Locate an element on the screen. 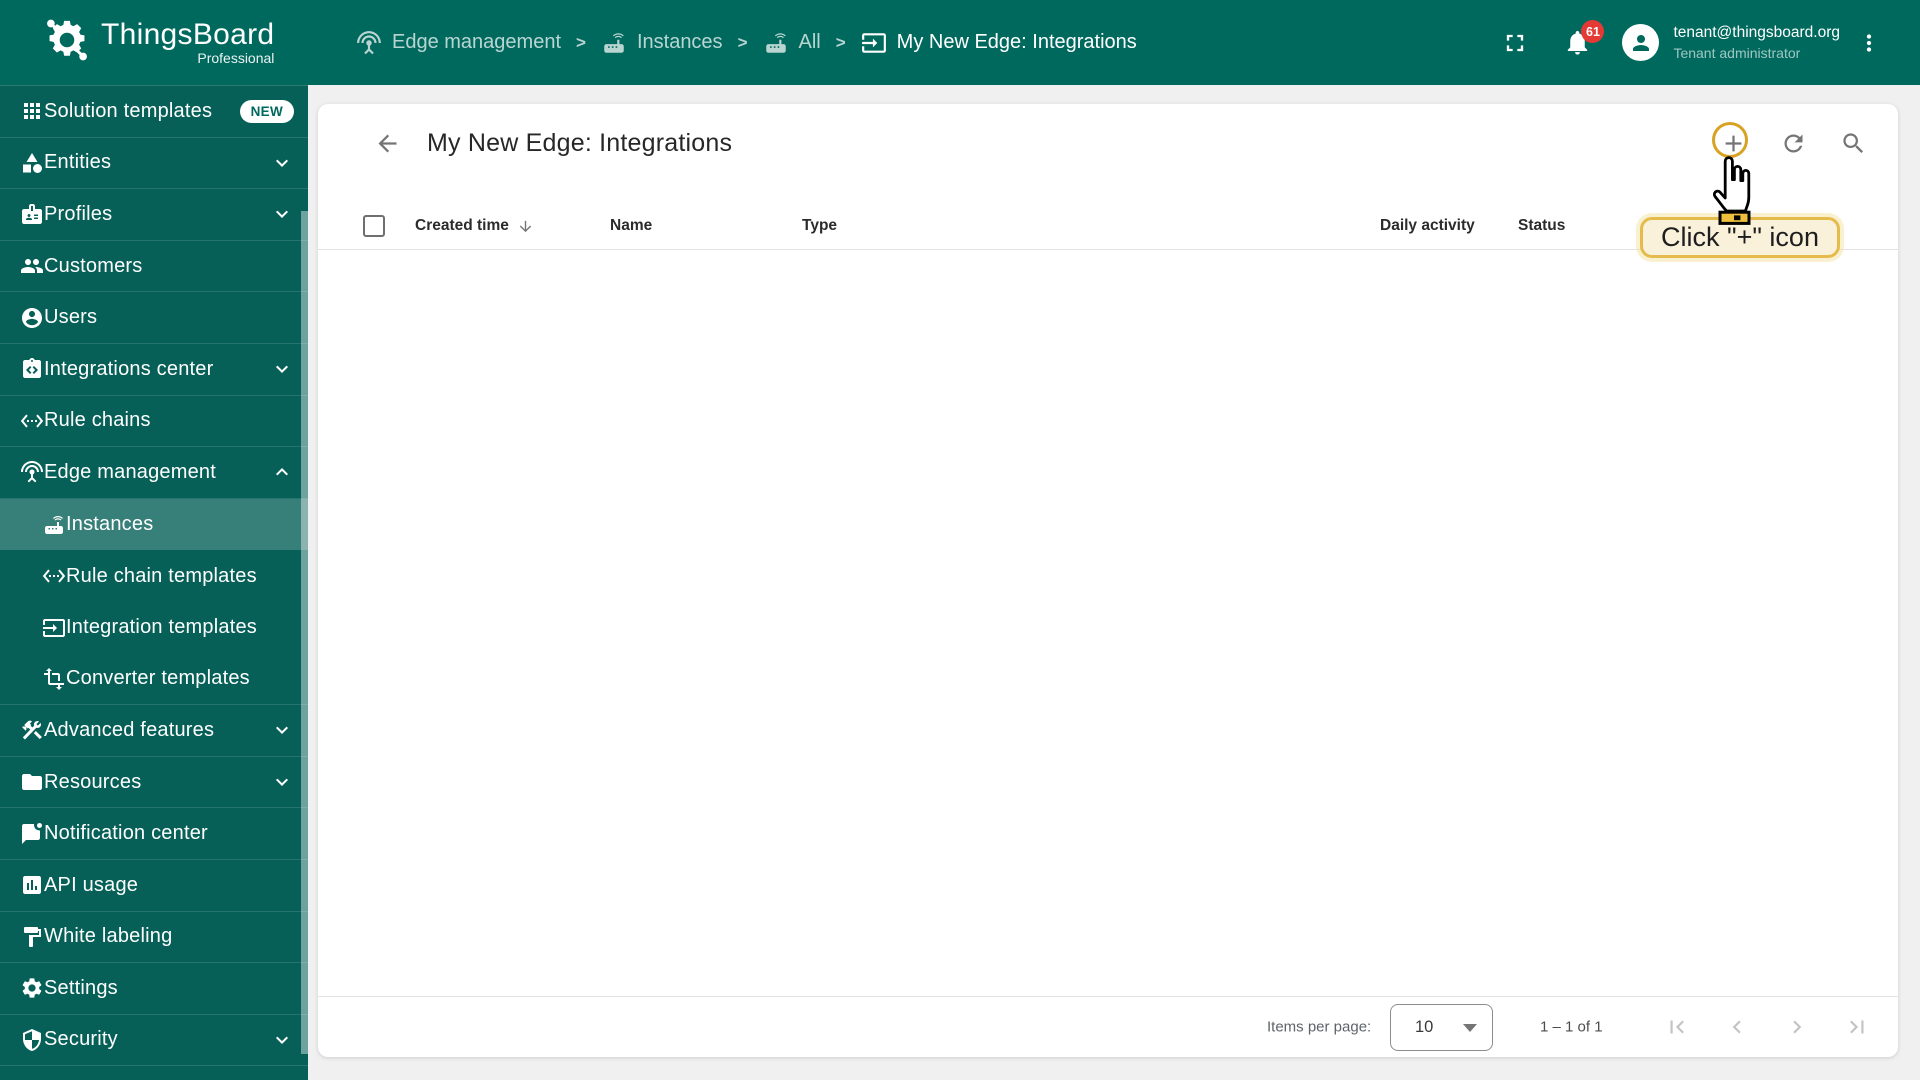 Image resolution: width=1920 pixels, height=1080 pixels. refresh-button is located at coordinates (1793, 143).